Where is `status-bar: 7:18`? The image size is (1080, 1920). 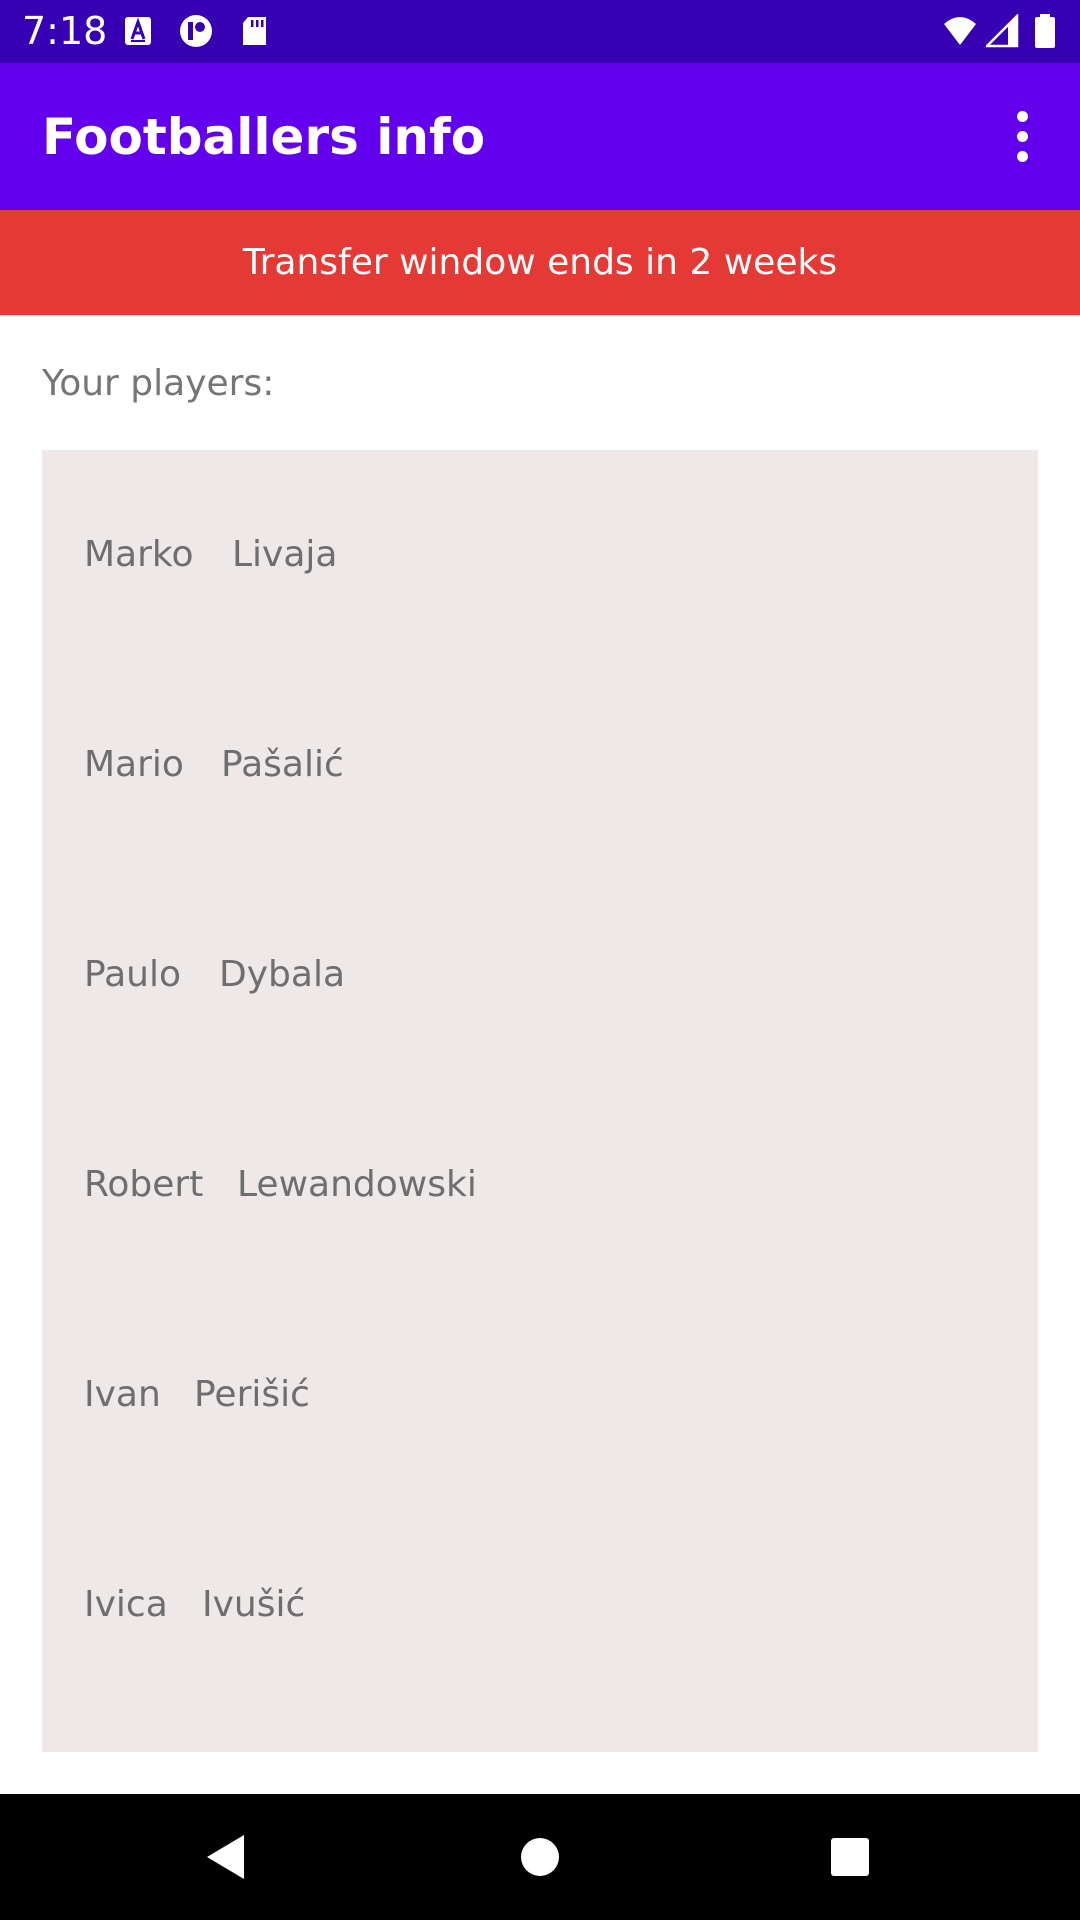
status-bar: 7:18 is located at coordinates (540, 31).